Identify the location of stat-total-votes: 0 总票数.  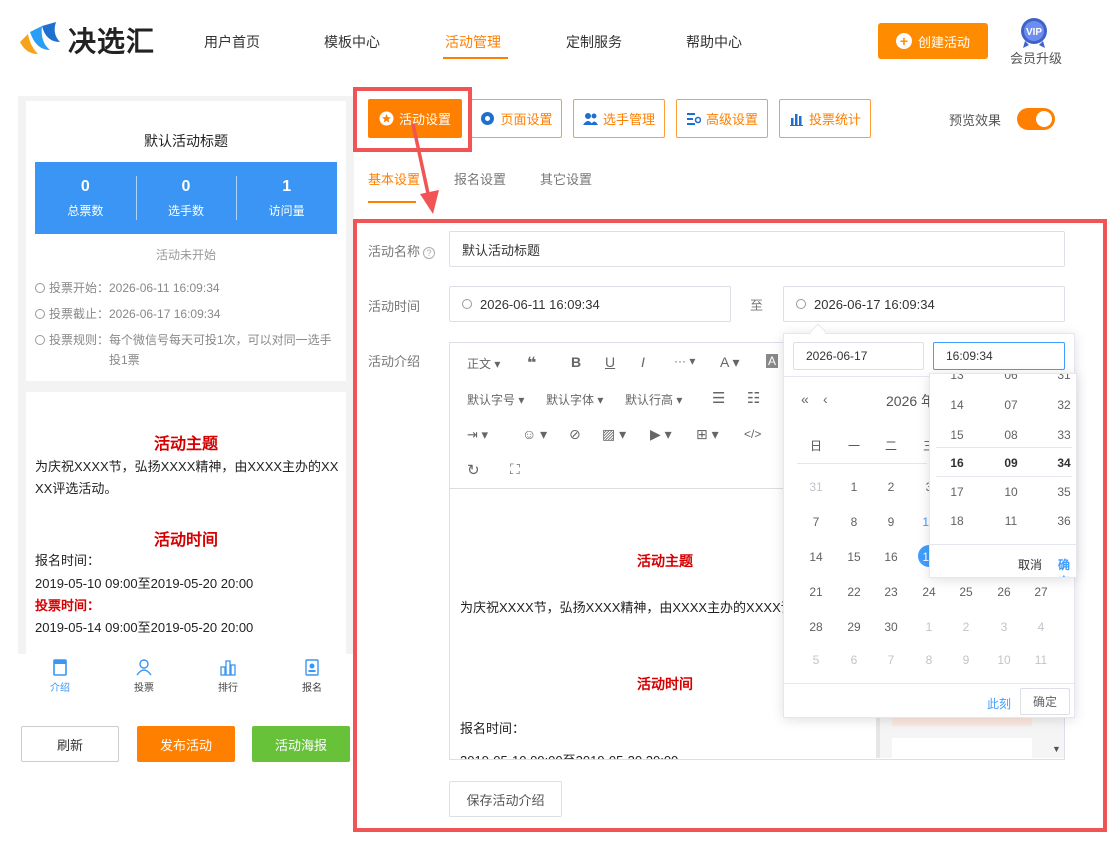
(85, 198).